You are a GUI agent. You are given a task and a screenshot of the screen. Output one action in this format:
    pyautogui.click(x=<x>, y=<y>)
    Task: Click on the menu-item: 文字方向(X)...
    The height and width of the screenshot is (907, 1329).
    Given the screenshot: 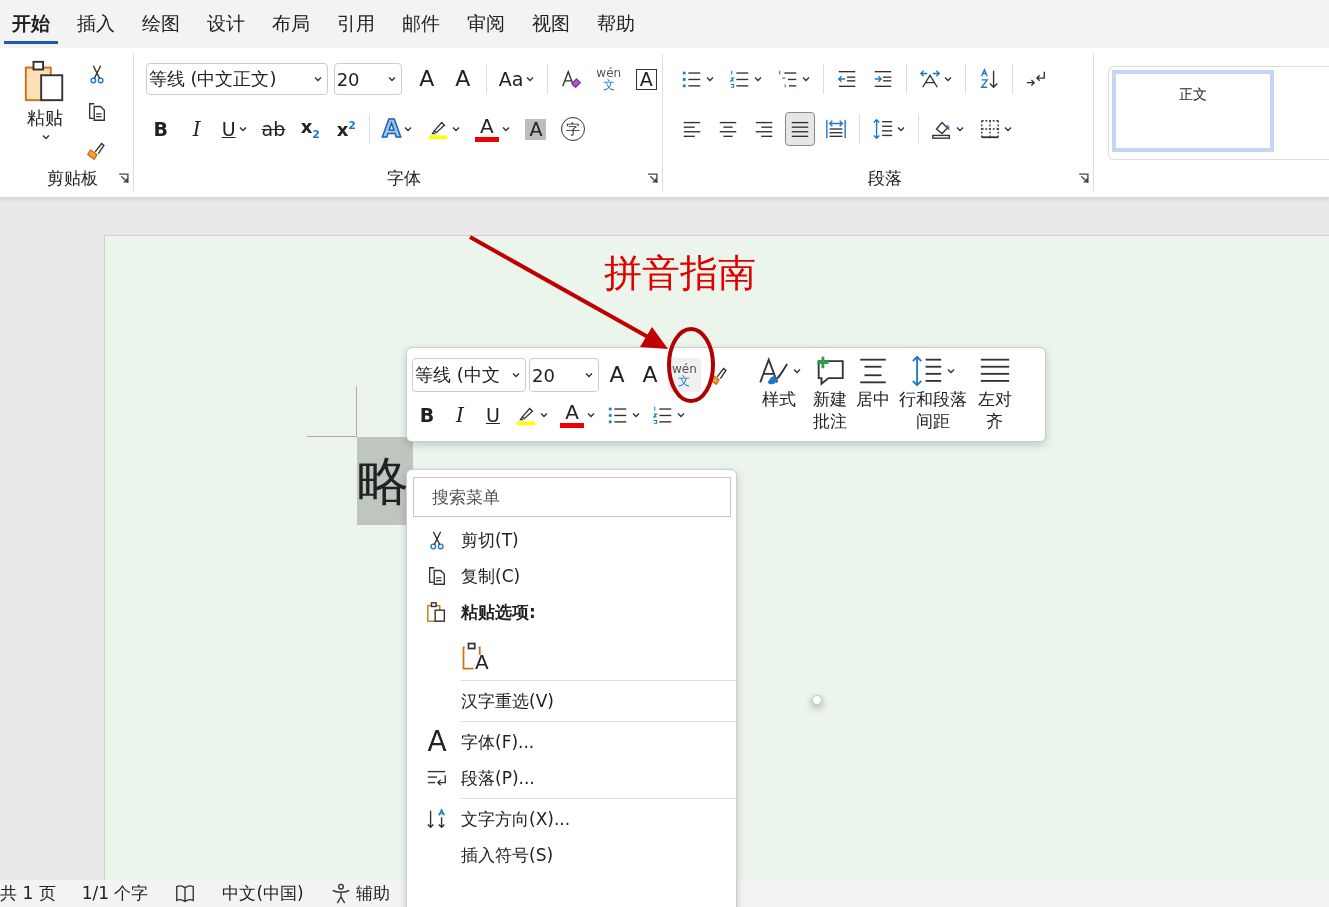 What is the action you would take?
    pyautogui.click(x=571, y=819)
    